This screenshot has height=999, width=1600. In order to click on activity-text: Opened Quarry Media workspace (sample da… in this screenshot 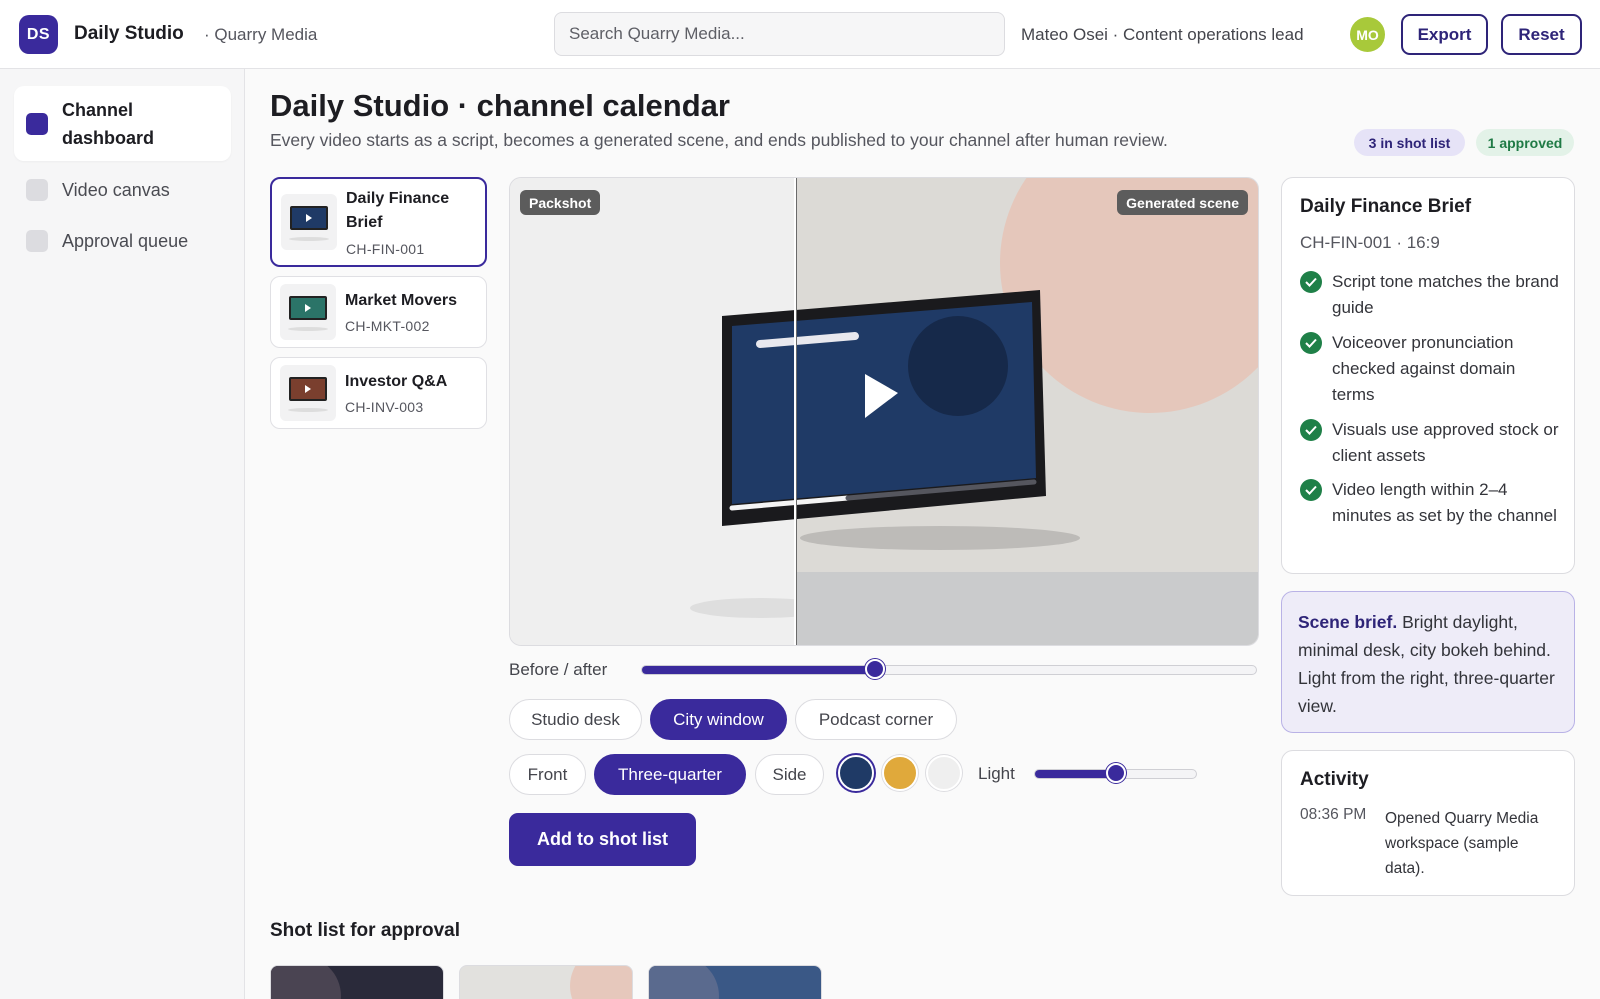, I will do `click(1462, 843)`.